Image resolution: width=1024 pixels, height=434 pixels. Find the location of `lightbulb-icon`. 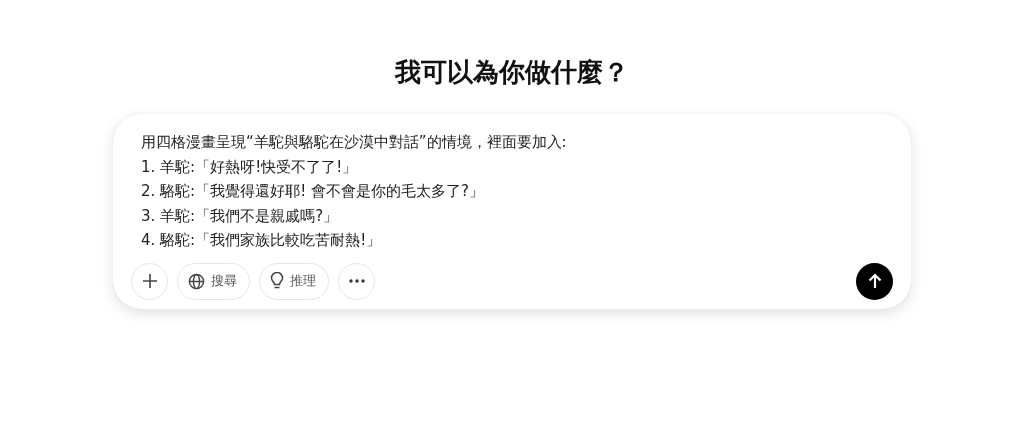

lightbulb-icon is located at coordinates (277, 281).